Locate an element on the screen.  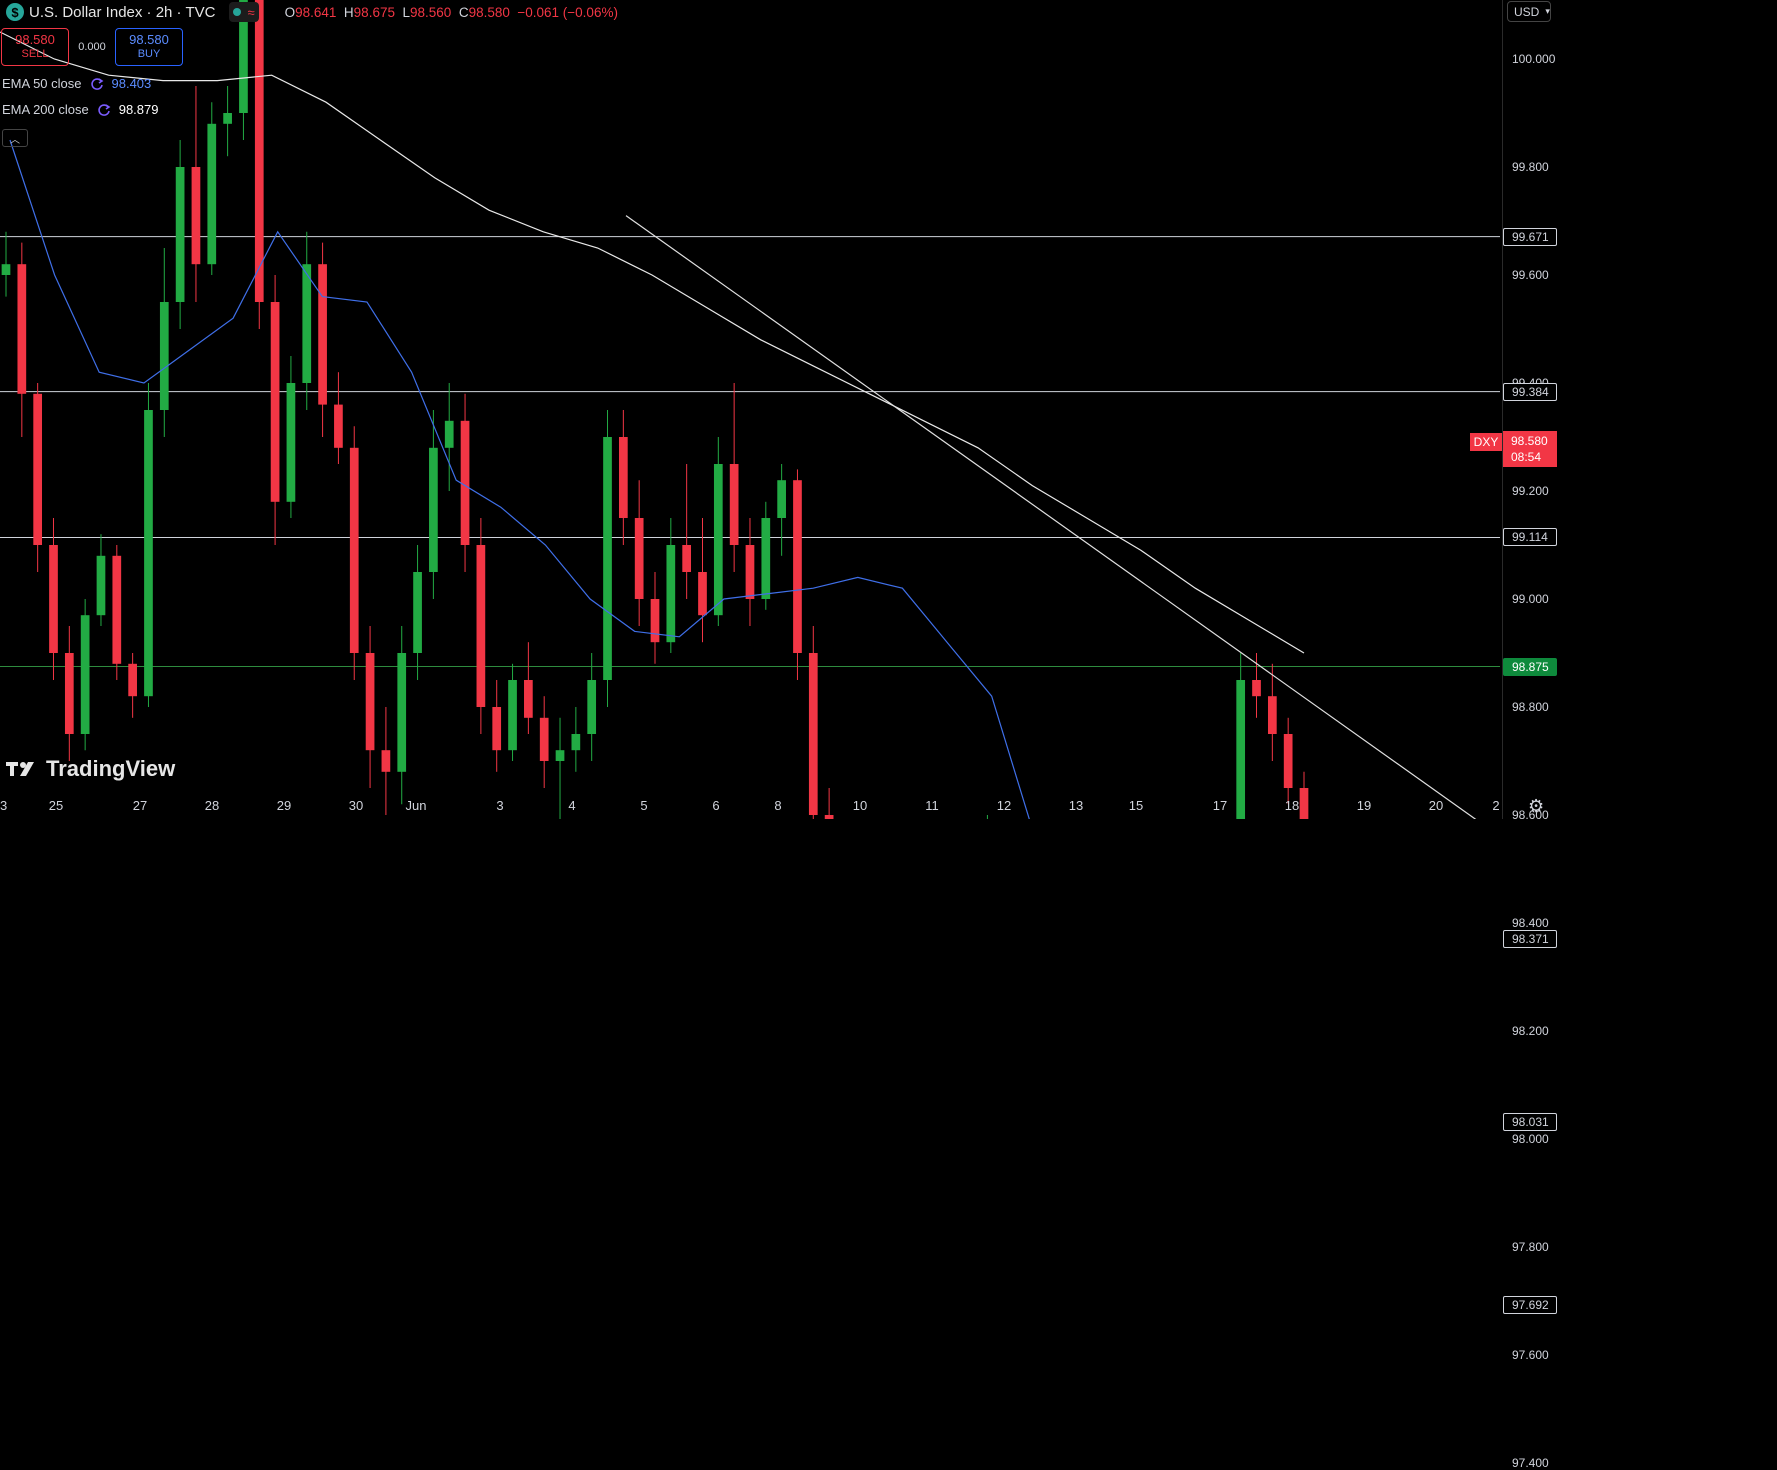
collapse-legend-button: ︿ is located at coordinates (15, 138).